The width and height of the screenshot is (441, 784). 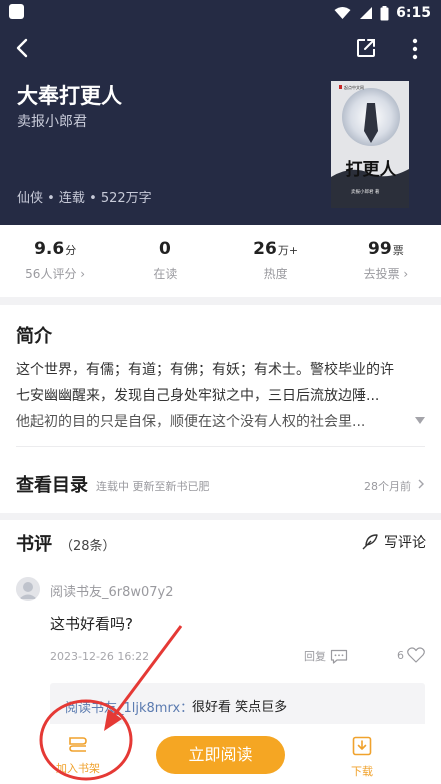 What do you see at coordinates (129, 706) in the screenshot?
I see `reply-user: 阅读书友_1ljk8mrx：` at bounding box center [129, 706].